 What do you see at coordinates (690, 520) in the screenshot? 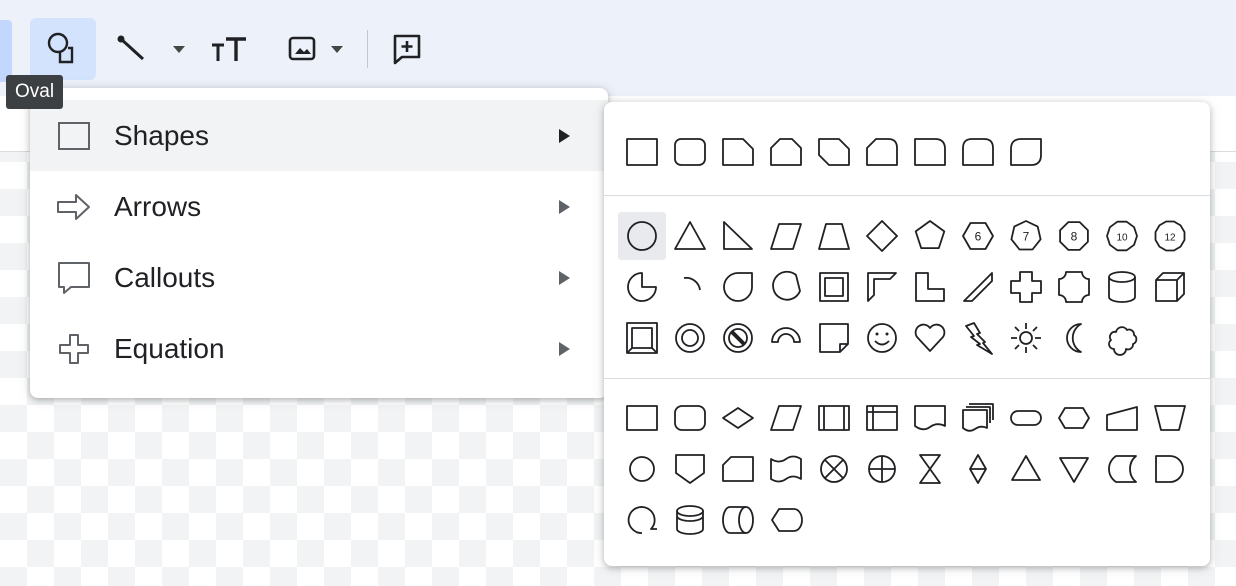
I see `shape-magnetic-disk` at bounding box center [690, 520].